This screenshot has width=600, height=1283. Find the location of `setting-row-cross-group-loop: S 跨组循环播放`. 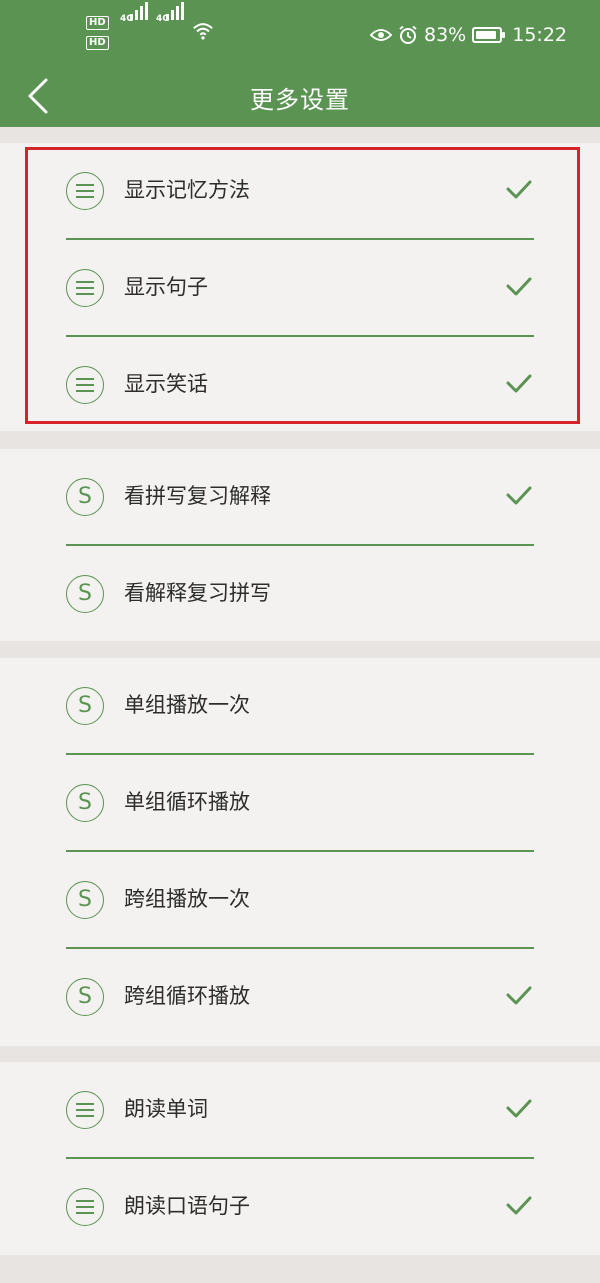

setting-row-cross-group-loop: S 跨组循环播放 is located at coordinates (300, 997).